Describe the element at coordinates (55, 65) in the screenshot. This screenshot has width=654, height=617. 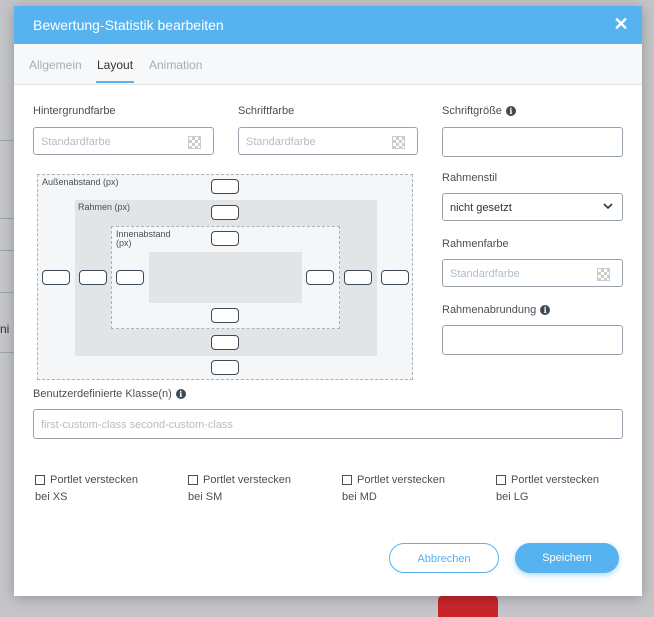
I see `tab-allgemein: Allgemein` at that location.